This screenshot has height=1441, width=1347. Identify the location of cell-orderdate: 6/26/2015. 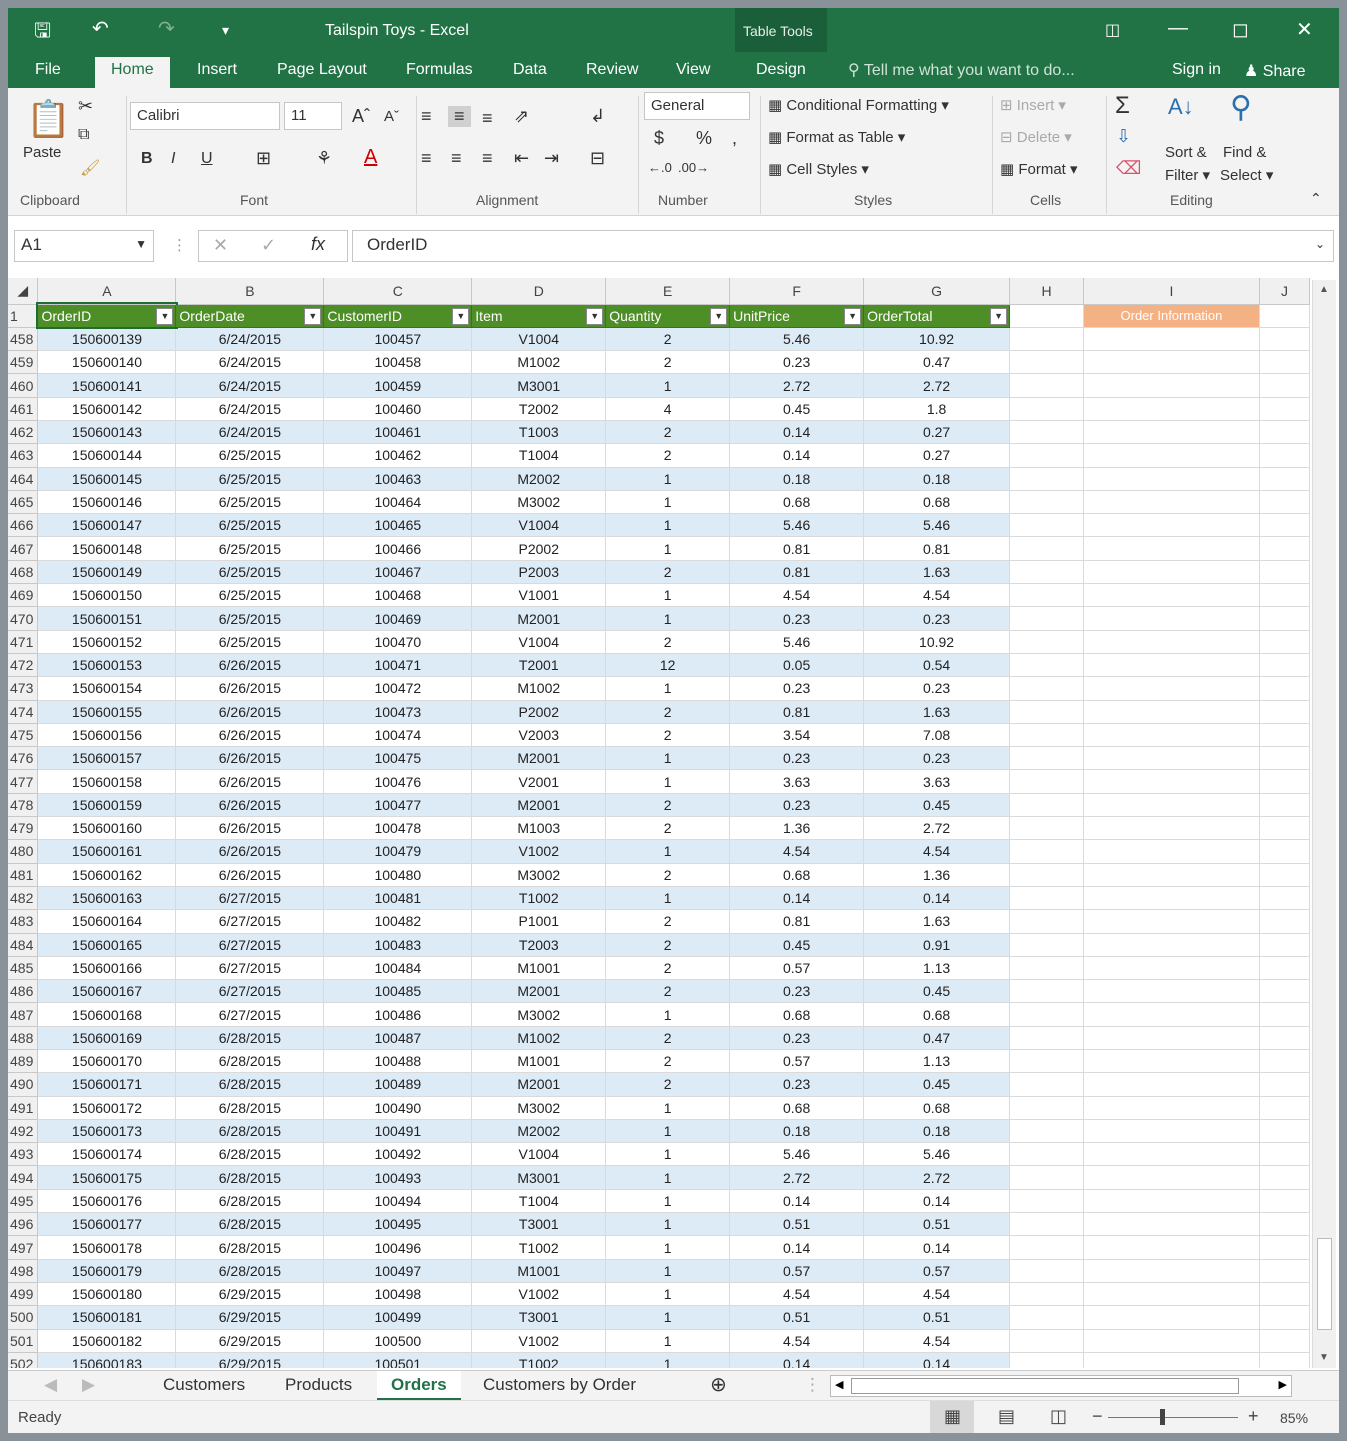
(250, 875).